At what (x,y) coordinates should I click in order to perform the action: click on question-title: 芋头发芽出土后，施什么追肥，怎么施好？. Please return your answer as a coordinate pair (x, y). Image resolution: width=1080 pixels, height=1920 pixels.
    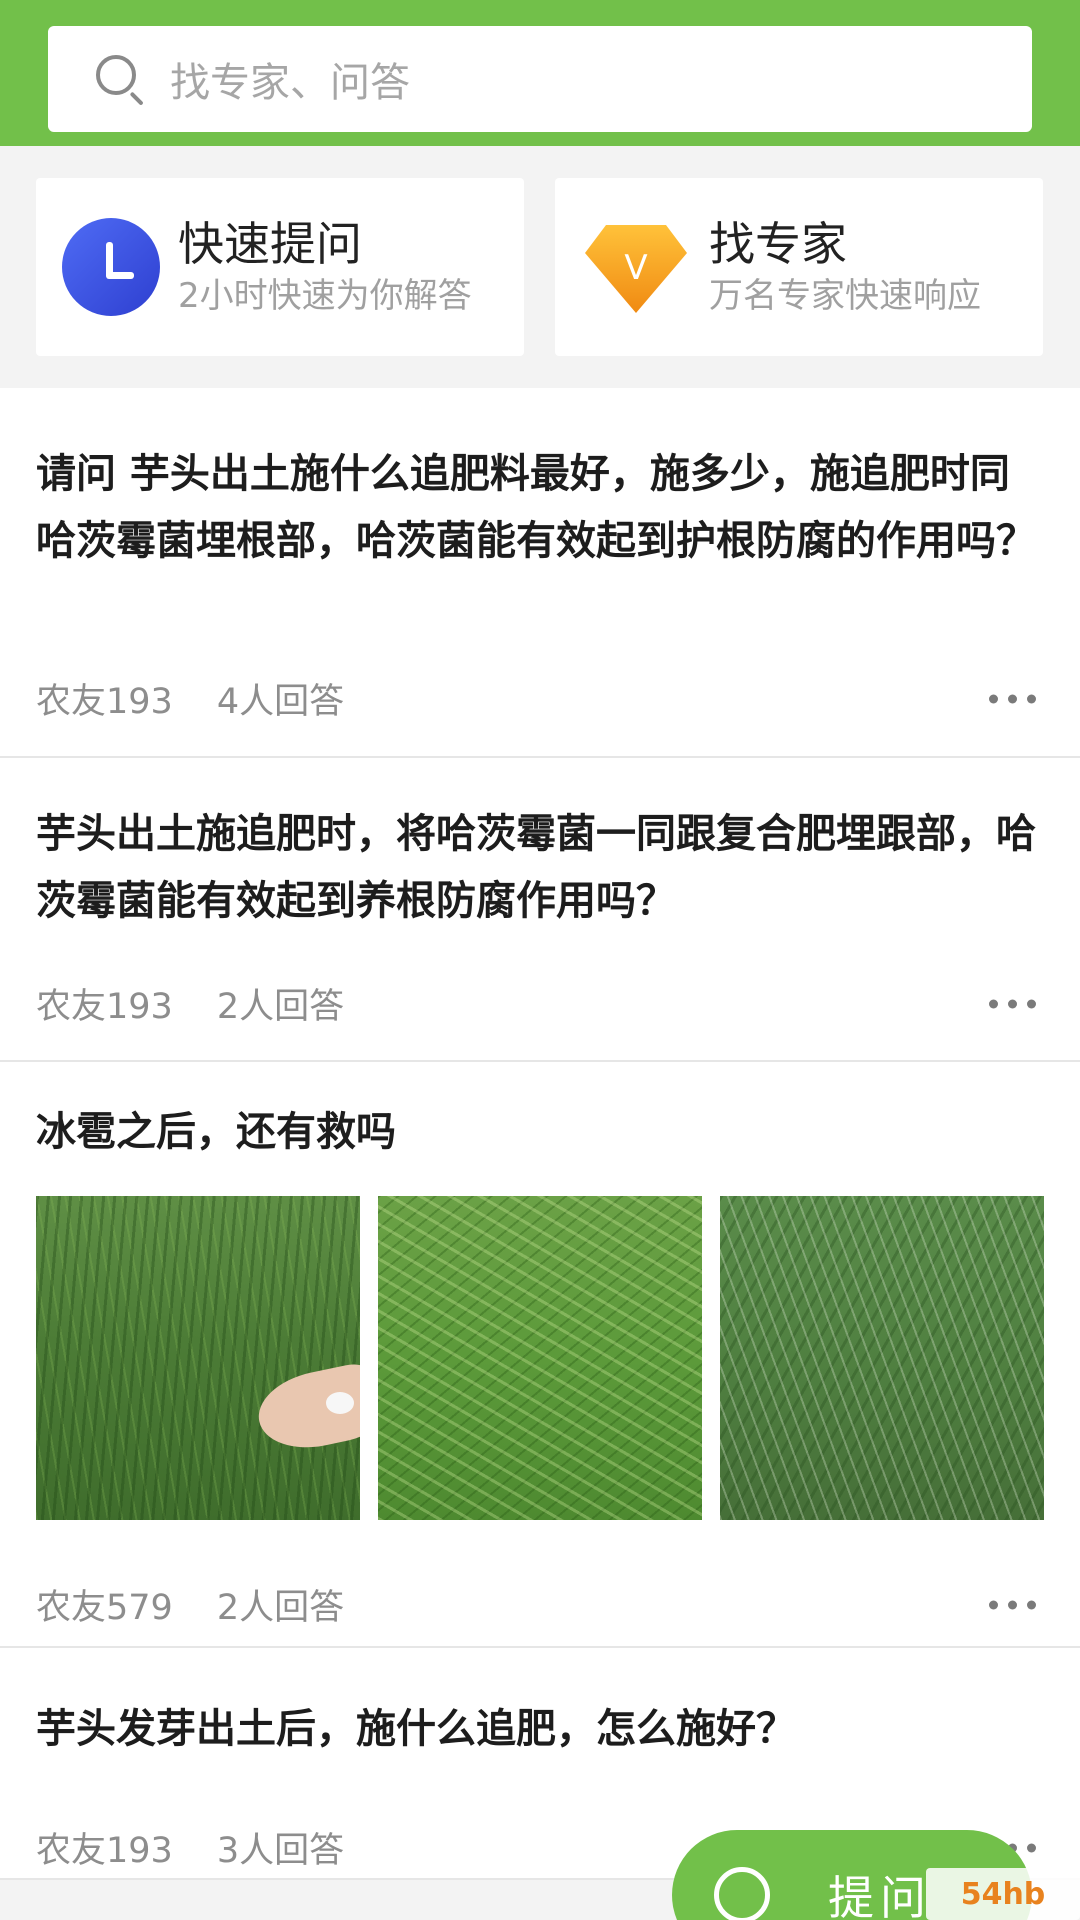
    Looking at the image, I should click on (416, 1729).